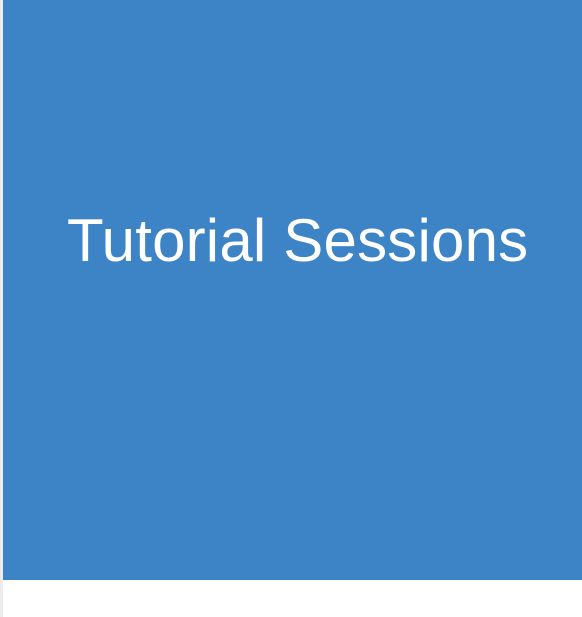 The width and height of the screenshot is (582, 617). Describe the element at coordinates (292, 598) in the screenshot. I see `footer-area` at that location.